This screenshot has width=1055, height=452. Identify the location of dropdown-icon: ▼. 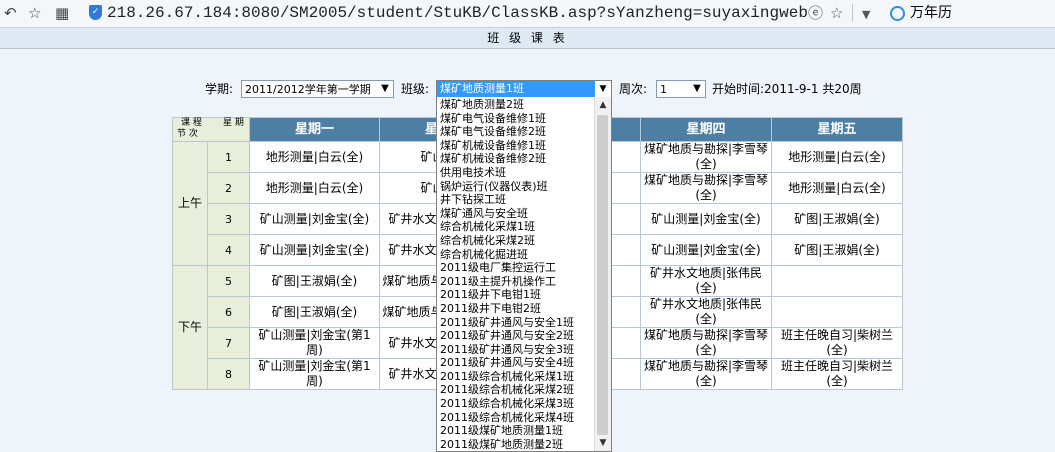
(866, 15).